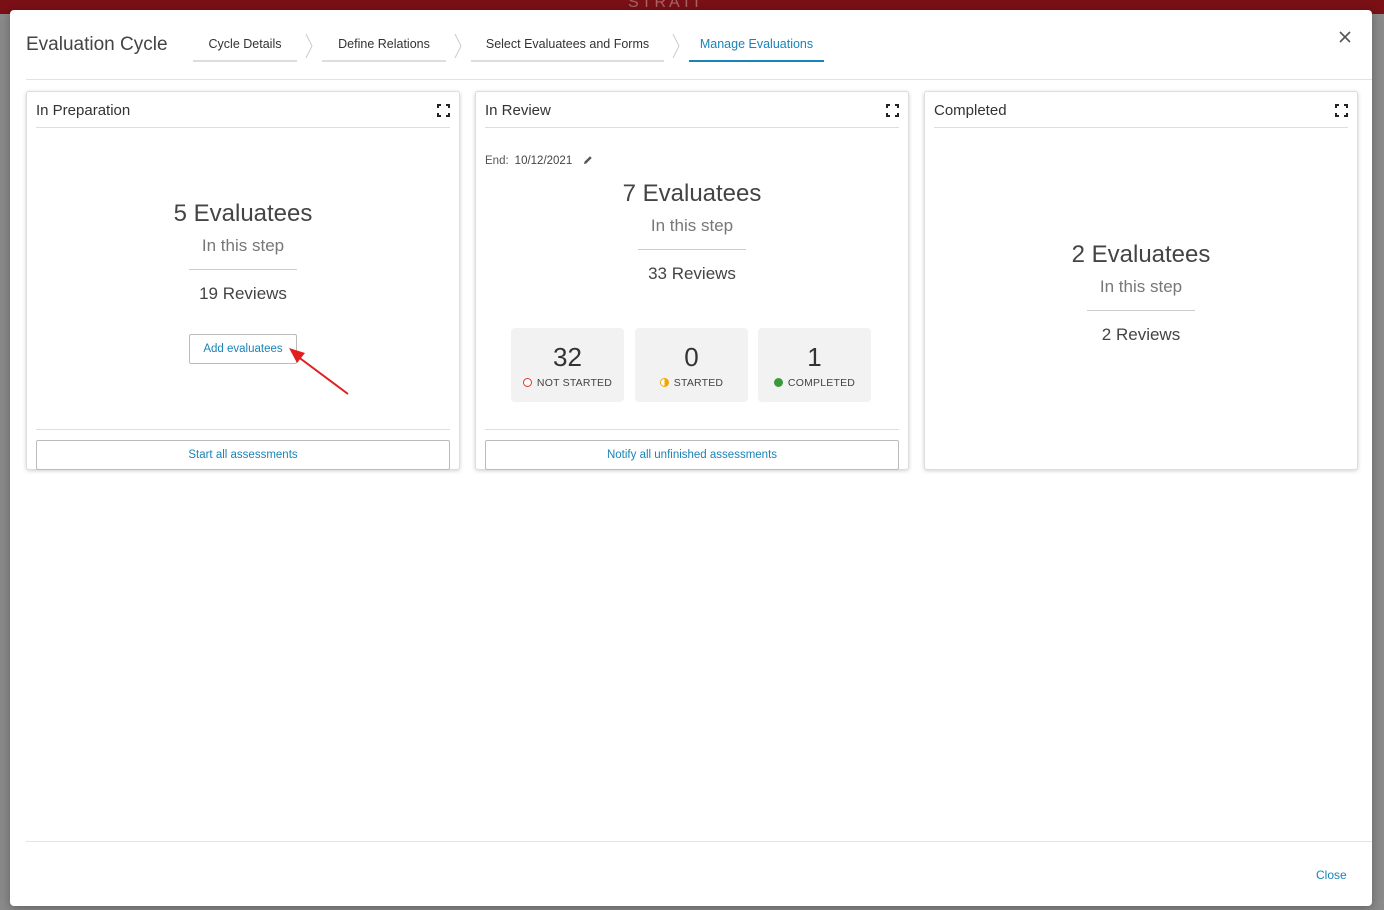 This screenshot has width=1384, height=910. What do you see at coordinates (567, 357) in the screenshot?
I see `stat-count: 32` at bounding box center [567, 357].